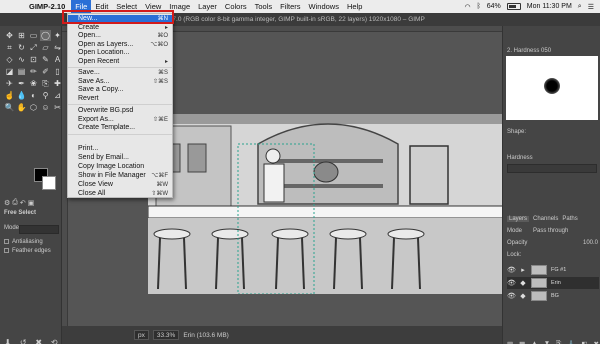 The width and height of the screenshot is (600, 344). Describe the element at coordinates (553, 270) in the screenshot. I see `layer-row: 👁 ▸ FG #1` at that location.